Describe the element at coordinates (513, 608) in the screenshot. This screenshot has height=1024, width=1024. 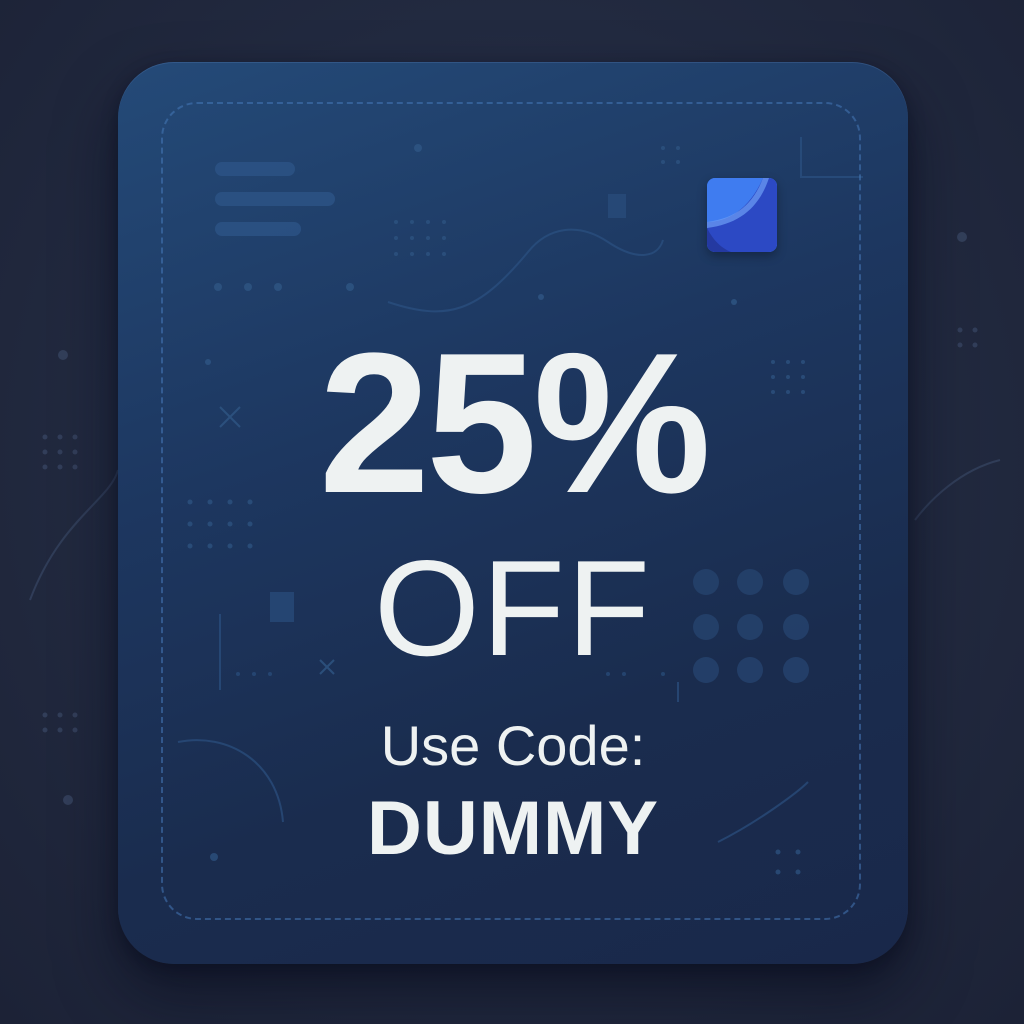
I see `discount-off-label: OFF` at that location.